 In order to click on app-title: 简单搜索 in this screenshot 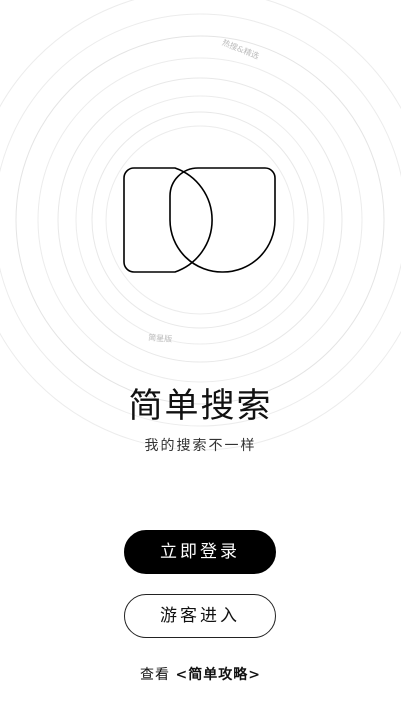, I will do `click(200, 406)`.